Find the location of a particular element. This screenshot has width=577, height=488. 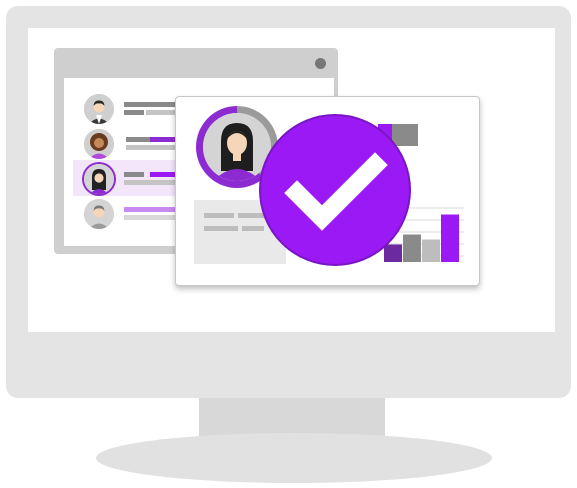

checkmark-icon is located at coordinates (336, 191).